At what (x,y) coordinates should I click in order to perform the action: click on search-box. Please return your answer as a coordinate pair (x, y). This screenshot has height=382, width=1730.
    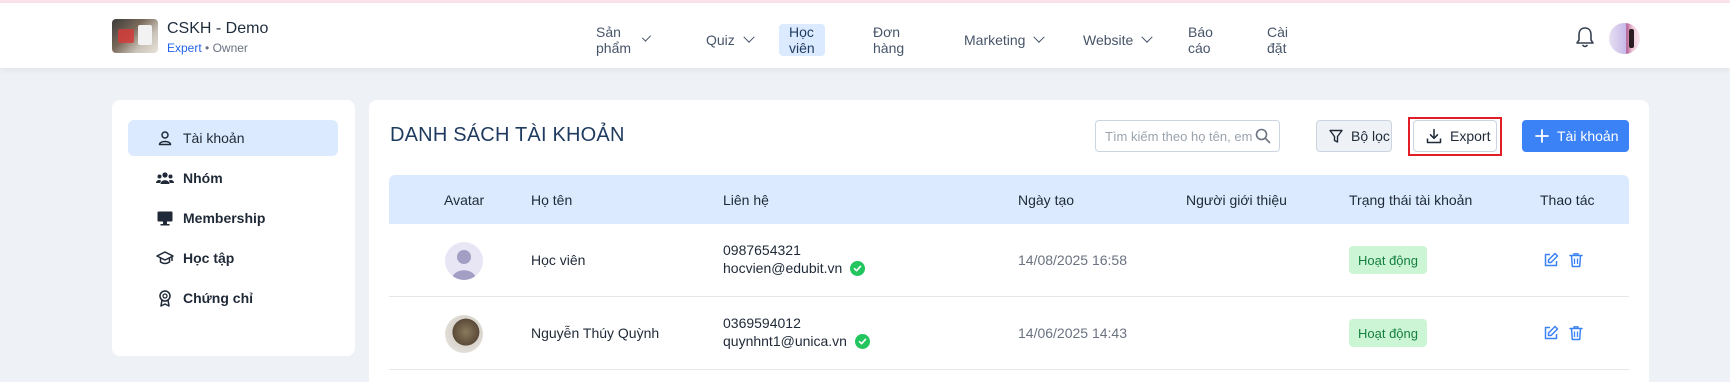
    Looking at the image, I should click on (1187, 136).